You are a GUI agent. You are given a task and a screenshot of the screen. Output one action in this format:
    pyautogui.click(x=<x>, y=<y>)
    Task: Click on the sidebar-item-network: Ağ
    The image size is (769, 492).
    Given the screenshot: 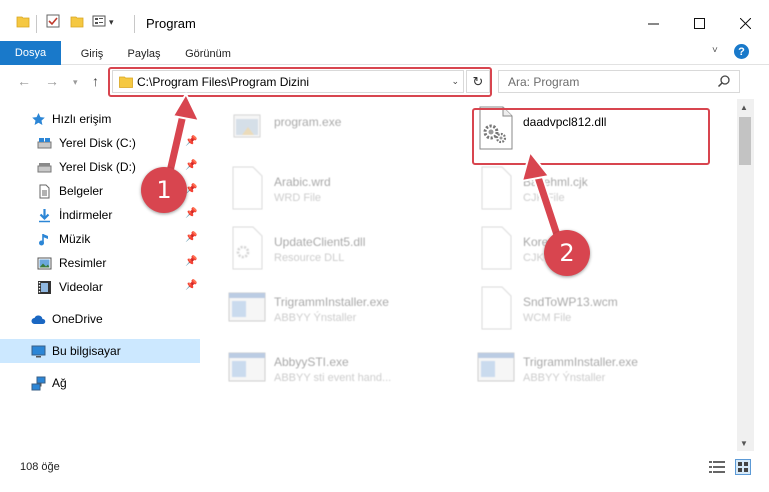 What is the action you would take?
    pyautogui.click(x=100, y=383)
    